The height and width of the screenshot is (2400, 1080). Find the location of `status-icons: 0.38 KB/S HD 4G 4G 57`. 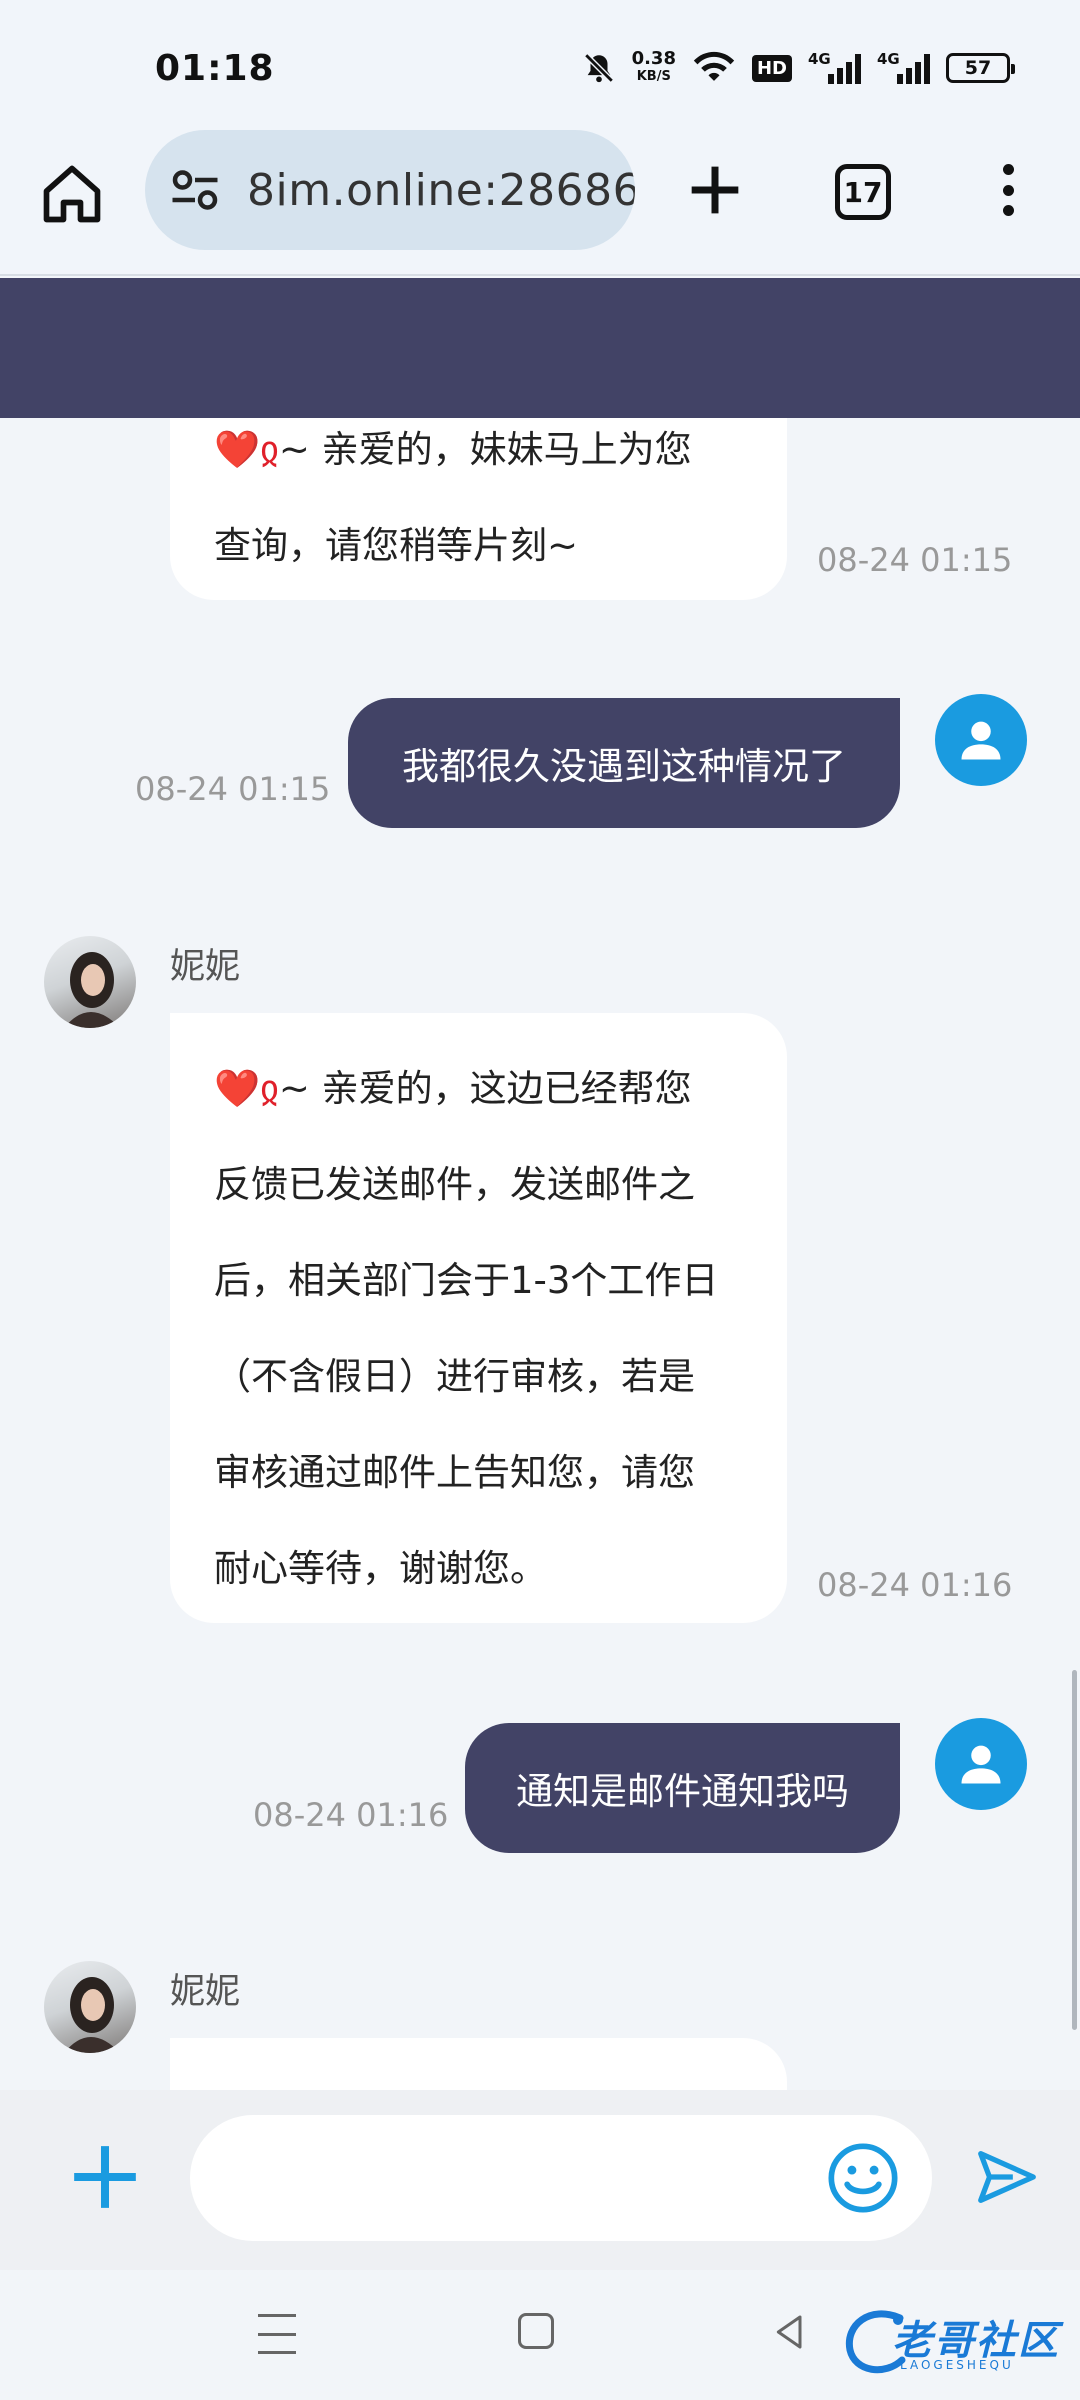

status-icons: 0.38 KB/S HD 4G 4G 57 is located at coordinates (798, 68).